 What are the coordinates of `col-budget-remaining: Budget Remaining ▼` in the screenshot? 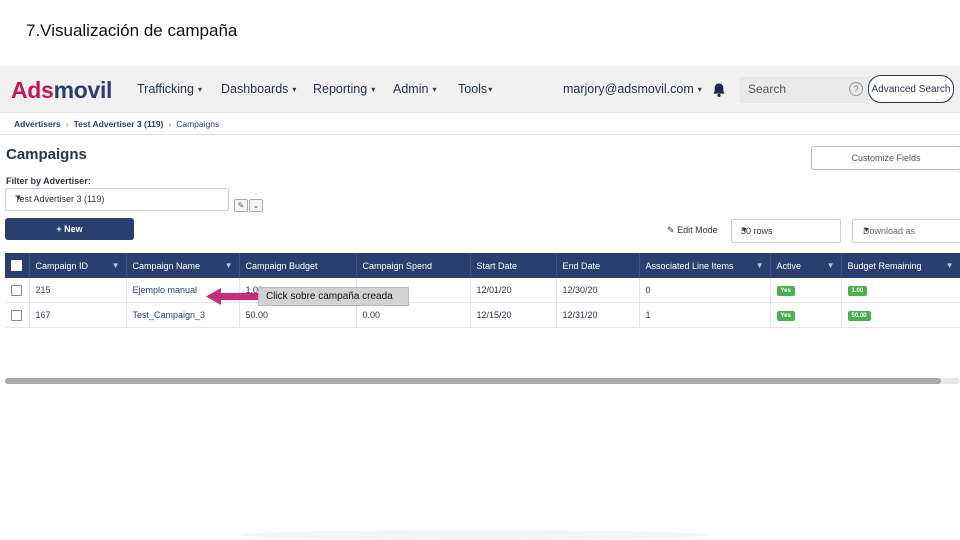 It's located at (900, 265).